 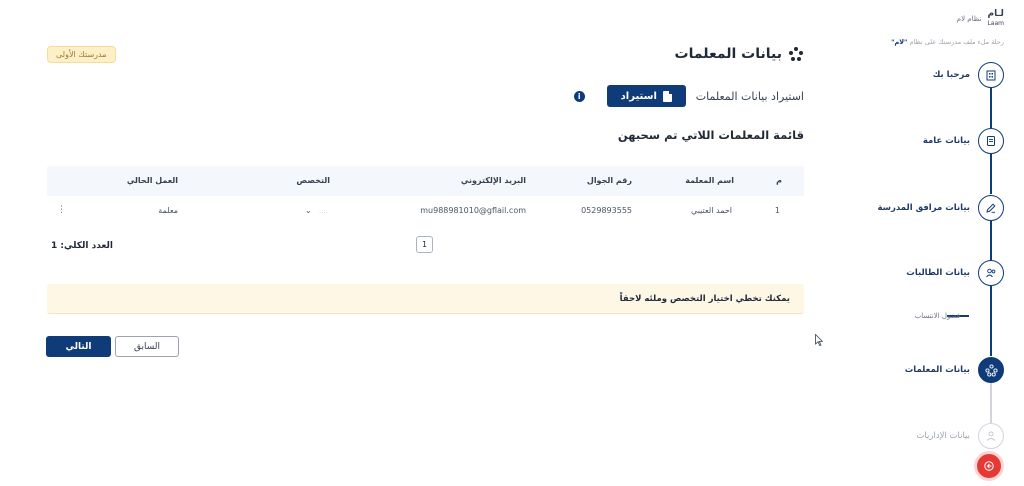 What do you see at coordinates (779, 180) in the screenshot?
I see `column-header-index: م` at bounding box center [779, 180].